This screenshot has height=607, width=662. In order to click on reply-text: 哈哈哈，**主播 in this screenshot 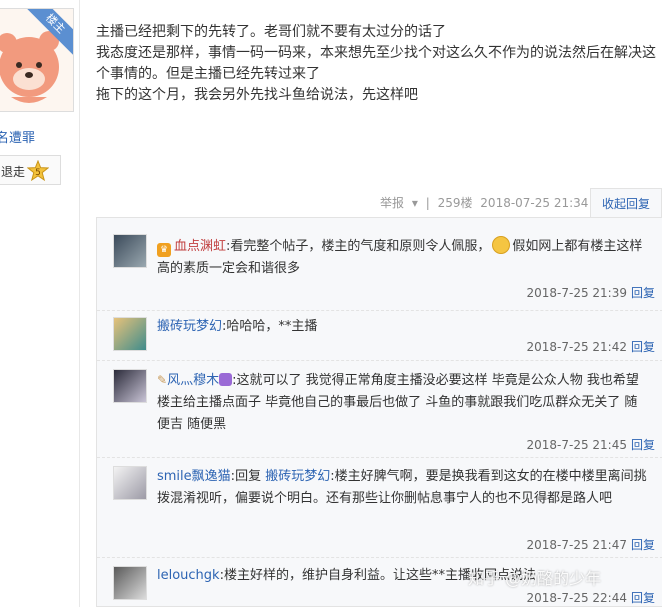, I will do `click(272, 326)`.